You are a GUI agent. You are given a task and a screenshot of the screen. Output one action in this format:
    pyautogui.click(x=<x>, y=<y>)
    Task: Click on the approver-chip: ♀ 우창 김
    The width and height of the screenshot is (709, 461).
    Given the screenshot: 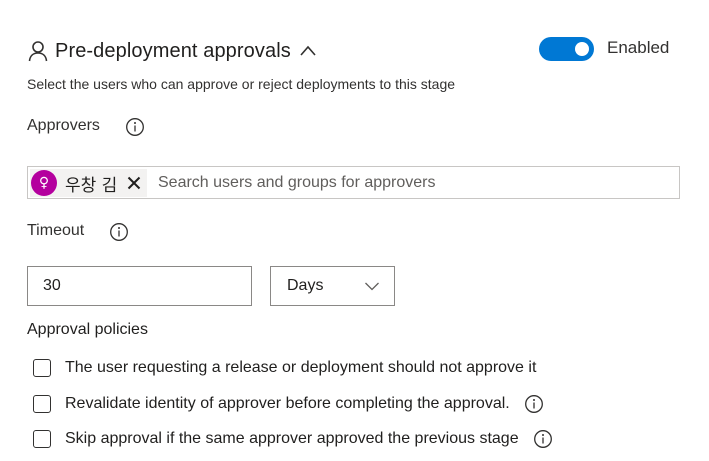 What is the action you would take?
    pyautogui.click(x=89, y=183)
    